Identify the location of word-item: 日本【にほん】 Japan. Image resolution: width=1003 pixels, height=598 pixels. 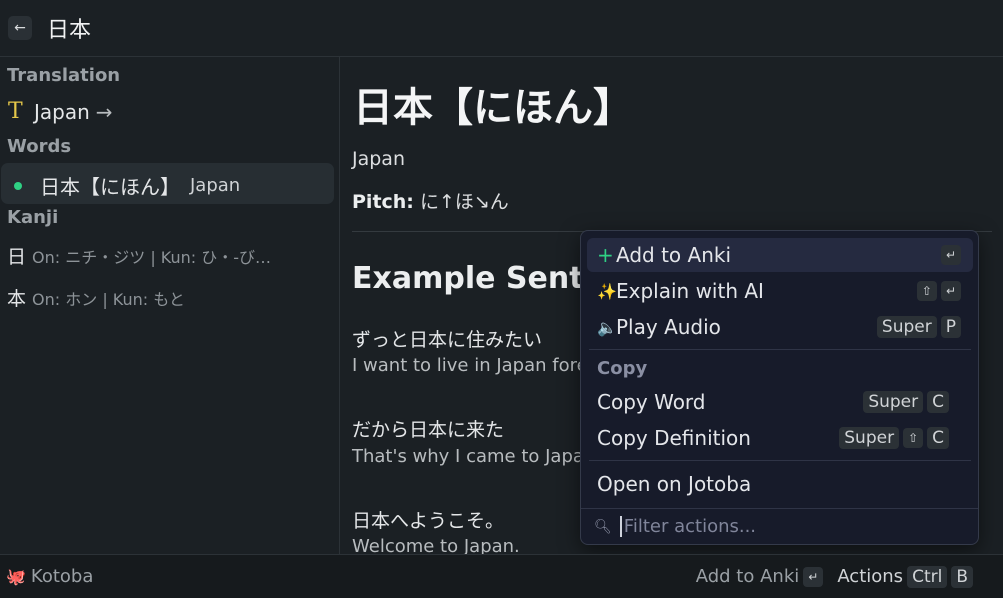
(127, 185).